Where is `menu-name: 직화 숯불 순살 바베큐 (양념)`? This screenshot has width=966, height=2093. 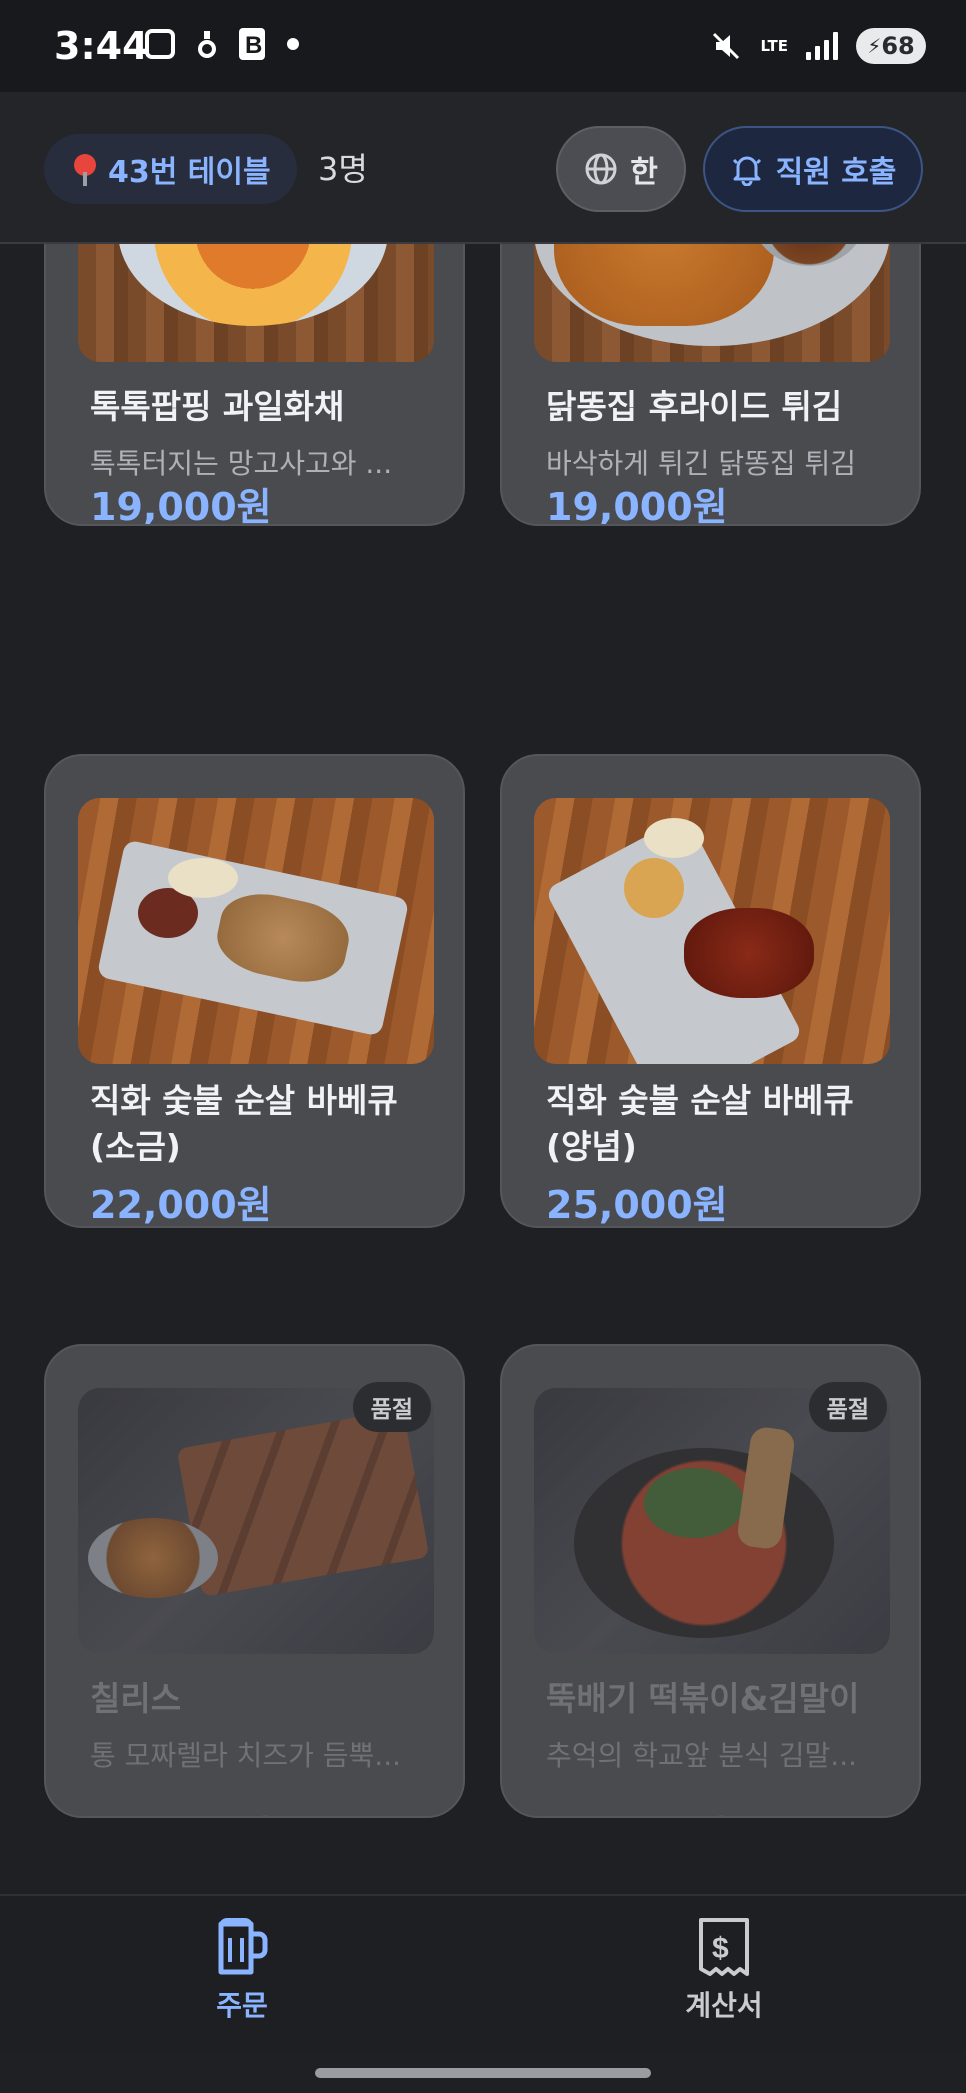
menu-name: 직화 숯불 순살 바베큐 (양념) is located at coordinates (700, 1123).